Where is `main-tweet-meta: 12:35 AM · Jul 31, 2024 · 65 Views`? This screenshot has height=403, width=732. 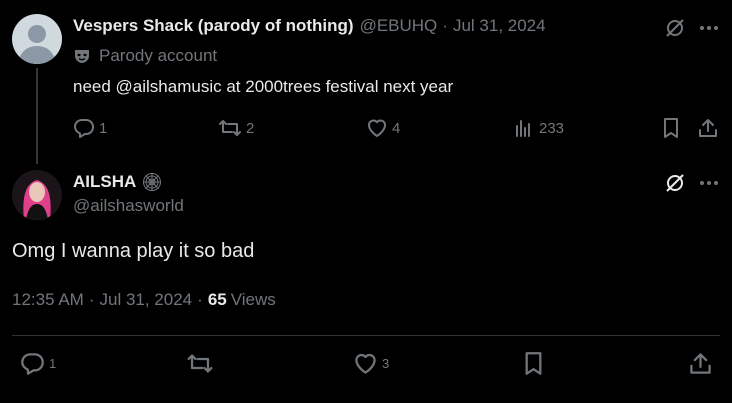 main-tweet-meta: 12:35 AM · Jul 31, 2024 · 65 Views is located at coordinates (144, 300).